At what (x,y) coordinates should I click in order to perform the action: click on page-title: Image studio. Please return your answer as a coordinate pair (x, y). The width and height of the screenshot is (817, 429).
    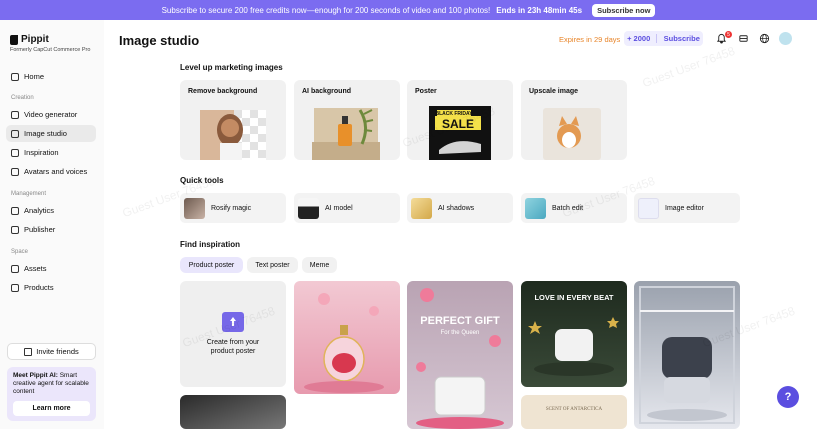
    Looking at the image, I should click on (159, 40).